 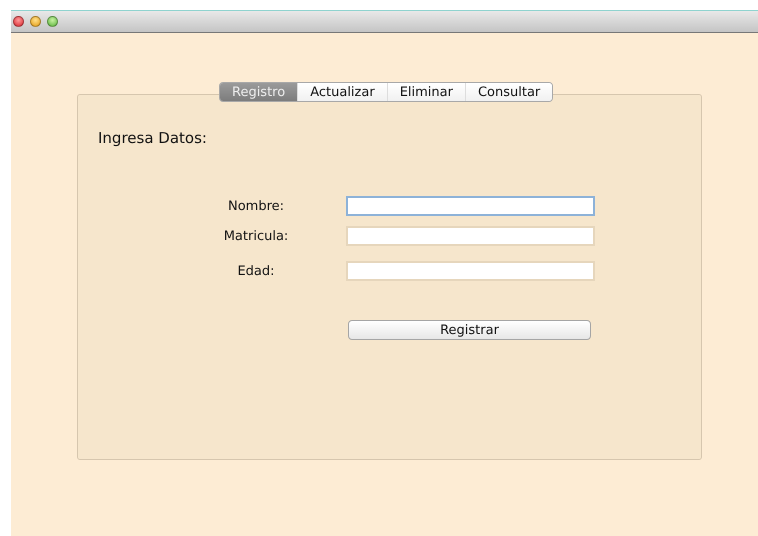 What do you see at coordinates (52, 21) in the screenshot?
I see `zoom-button` at bounding box center [52, 21].